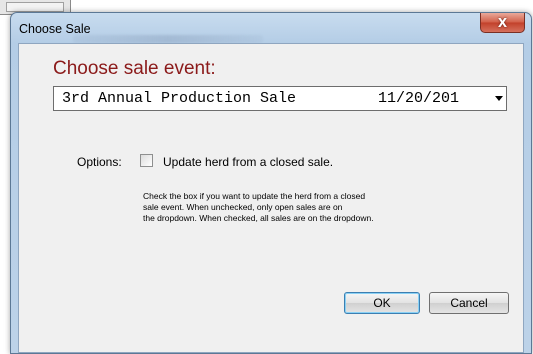 This screenshot has height=354, width=533. Describe the element at coordinates (419, 98) in the screenshot. I see `selected-sale-date: 11/20/201` at that location.